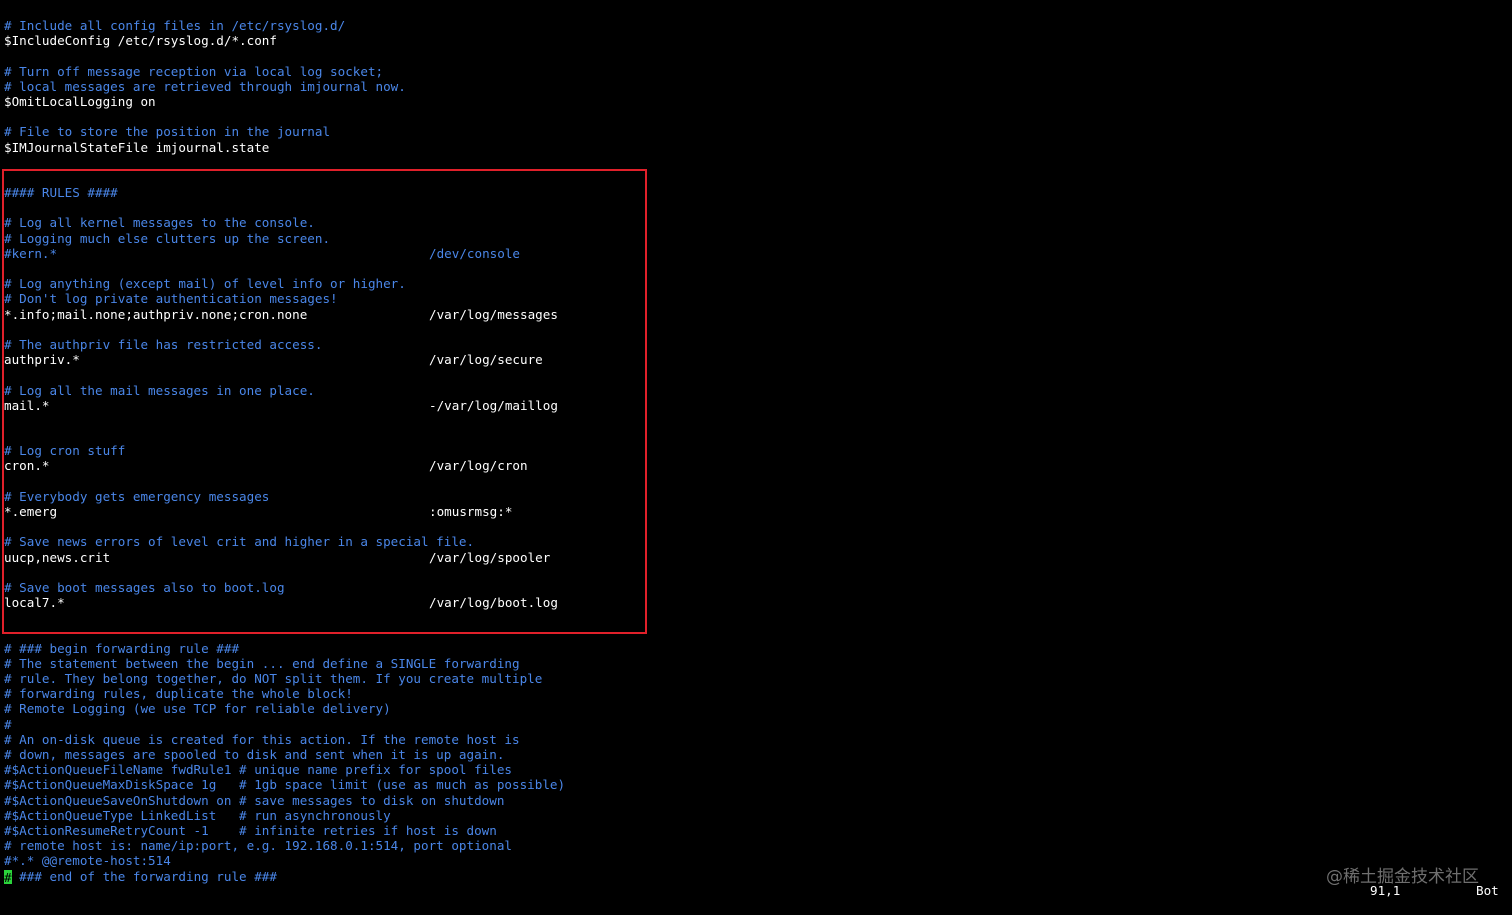 Image resolution: width=1512 pixels, height=915 pixels. Describe the element at coordinates (471, 511) in the screenshot. I see `log-destination: :omusrmsg:*` at that location.